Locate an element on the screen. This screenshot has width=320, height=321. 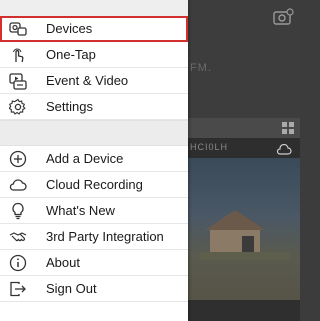
grid-view-icon is located at coordinates (288, 128).